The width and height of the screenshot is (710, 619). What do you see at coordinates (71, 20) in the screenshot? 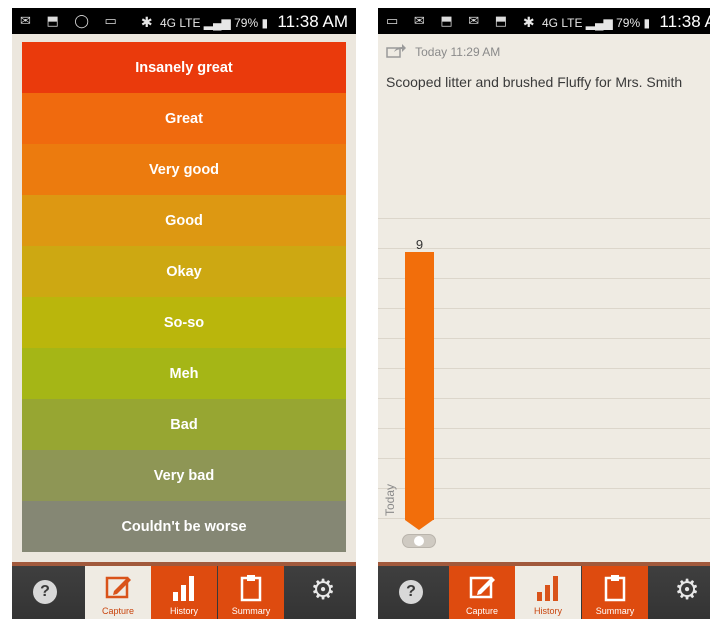
I see `notification-icons: ✉ ⬒ ◯ ▭` at bounding box center [71, 20].